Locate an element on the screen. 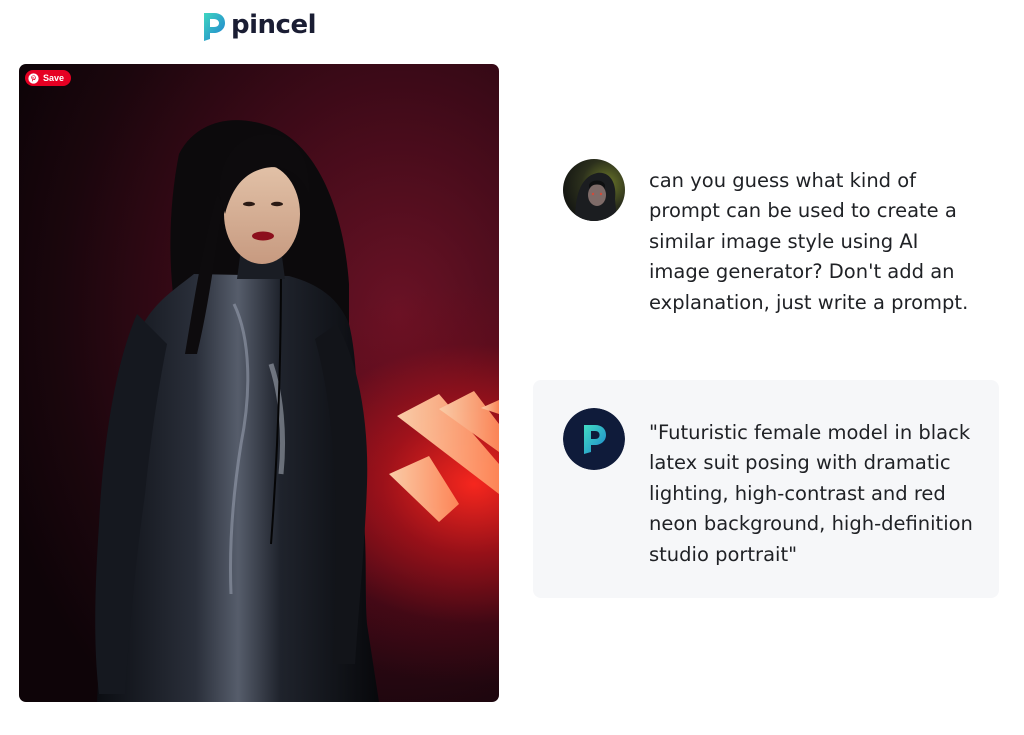 The image size is (1024, 735). user-avatar-icon is located at coordinates (594, 190).